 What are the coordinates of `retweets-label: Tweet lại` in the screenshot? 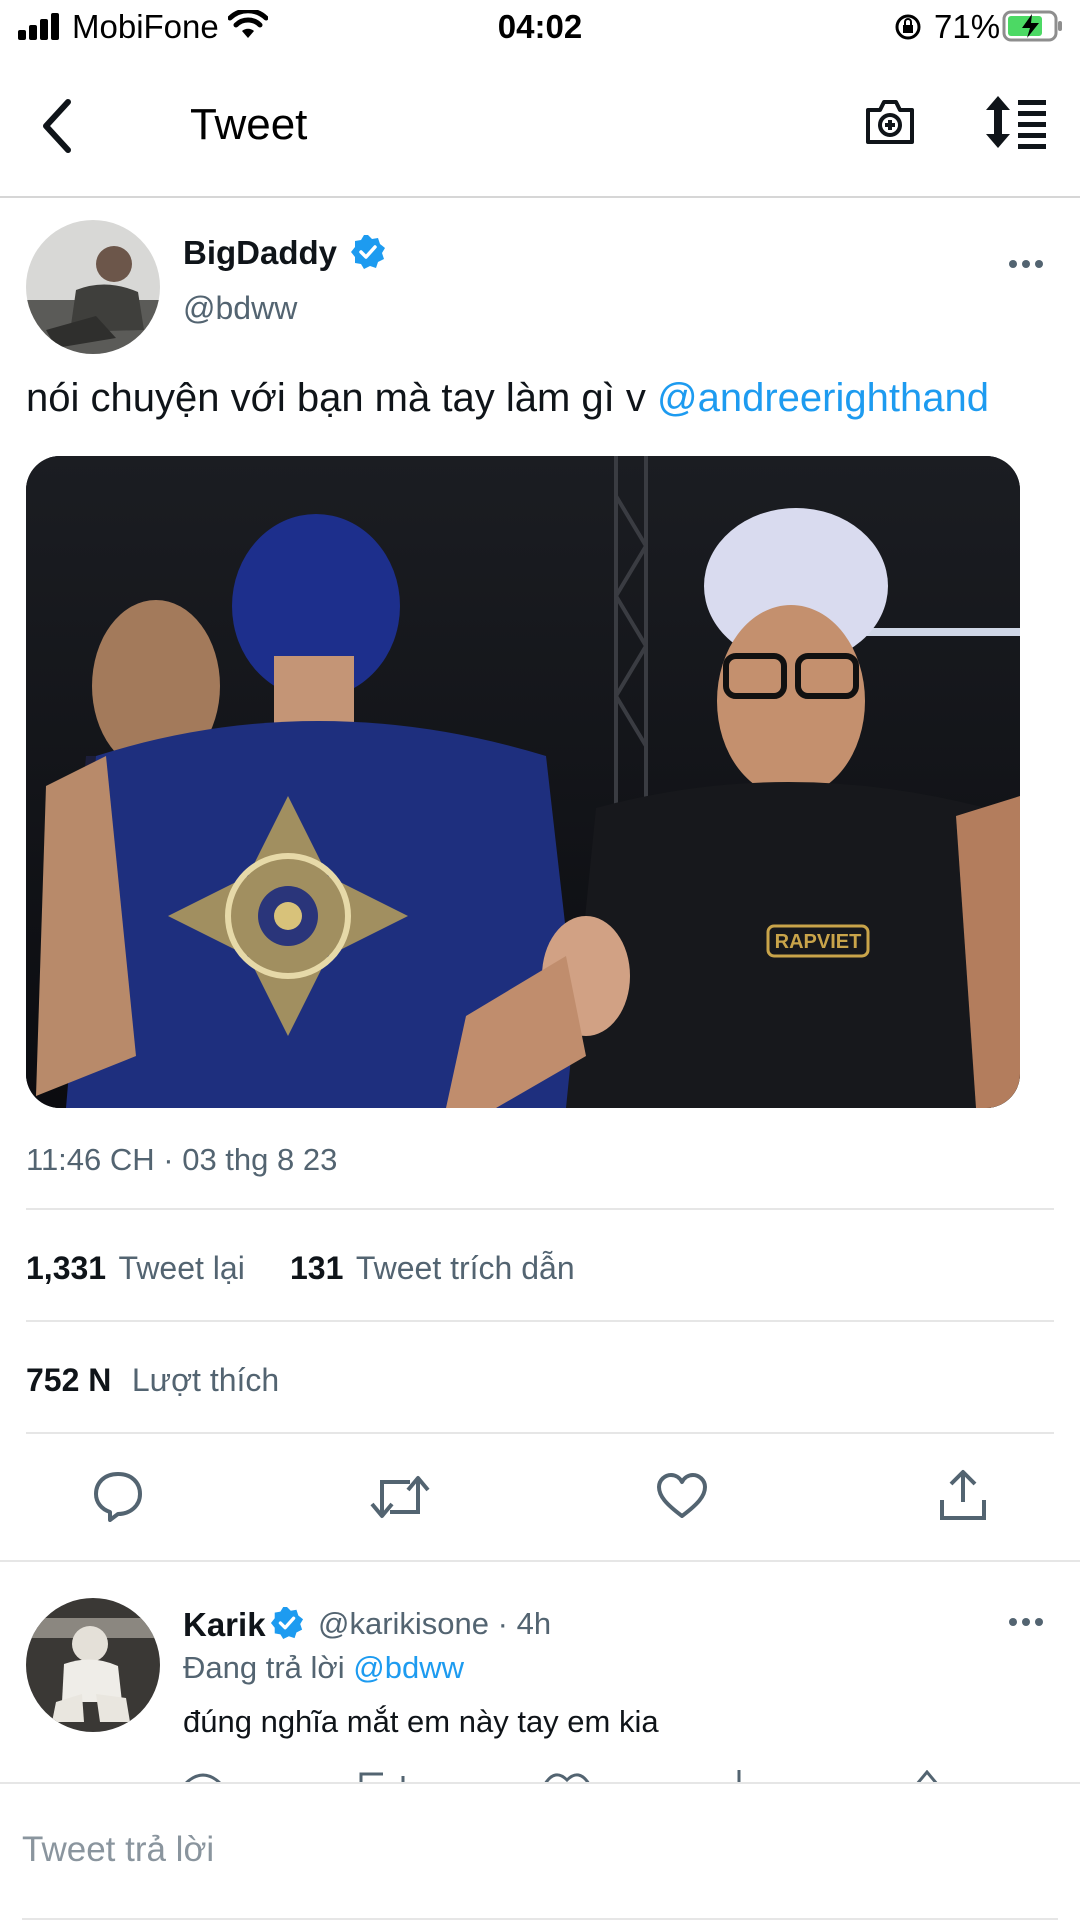 It's located at (181, 1268).